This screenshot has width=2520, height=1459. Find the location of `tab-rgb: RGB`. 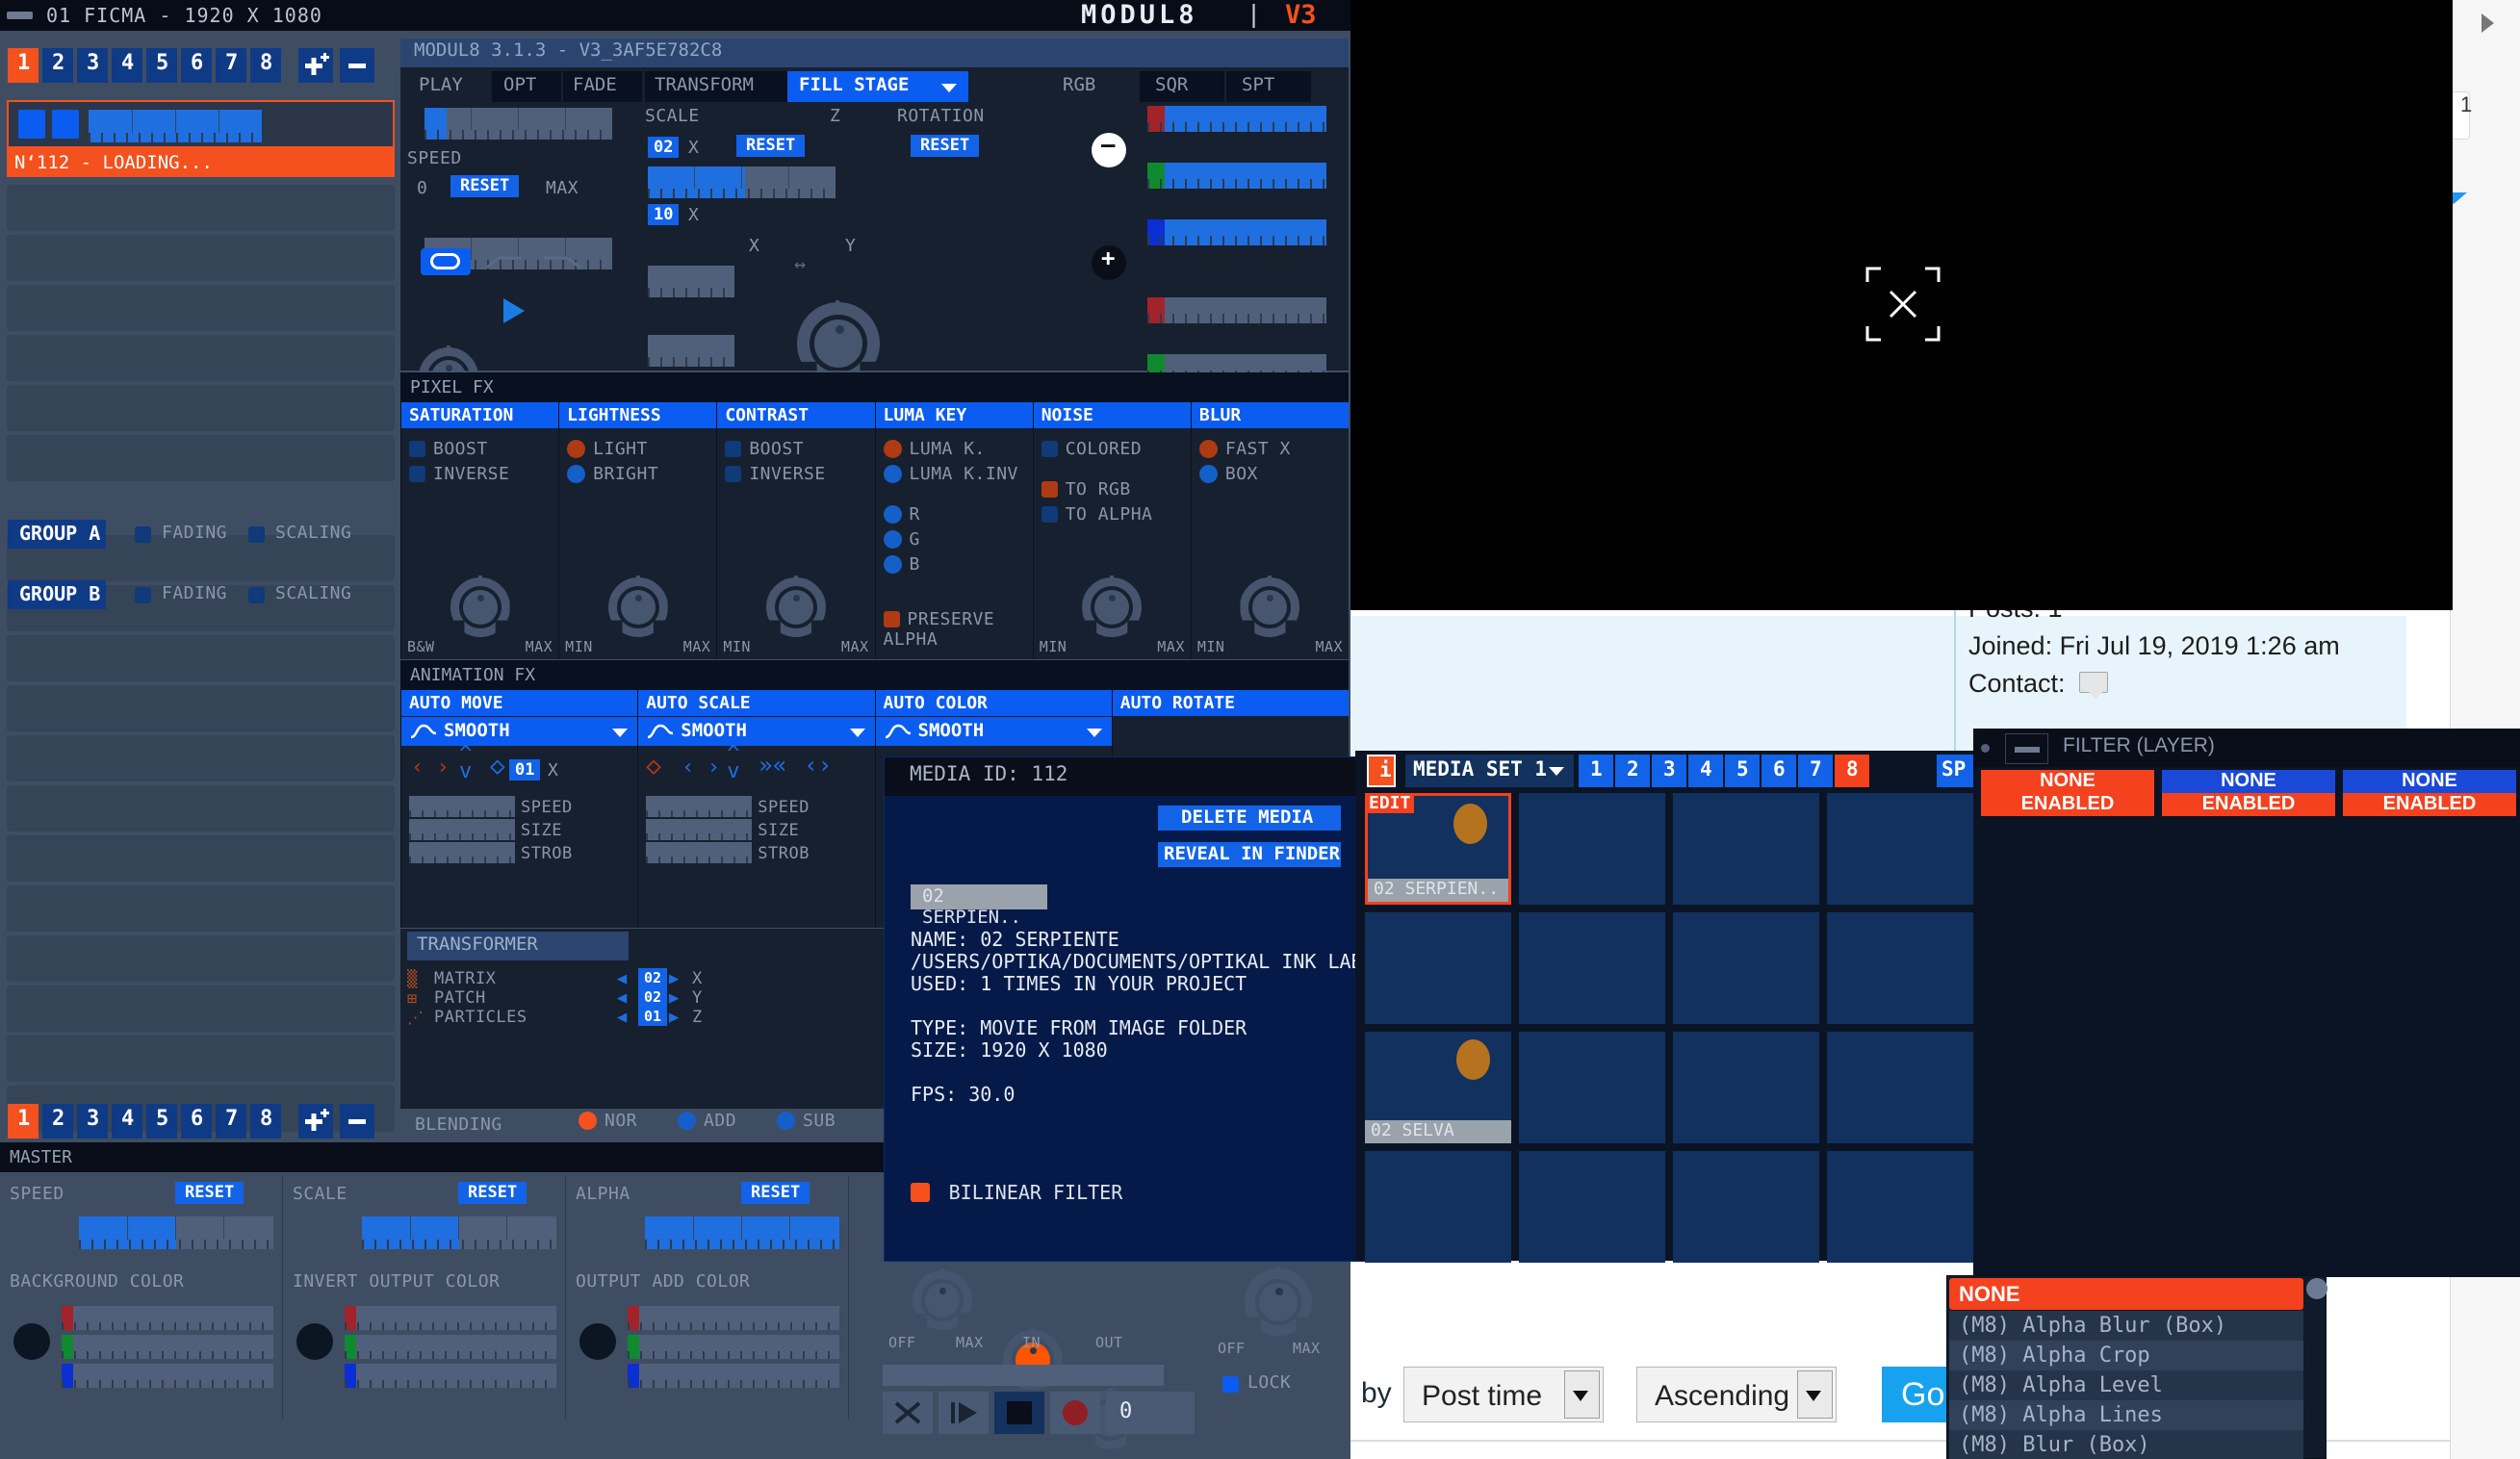

tab-rgb: RGB is located at coordinates (1093, 86).